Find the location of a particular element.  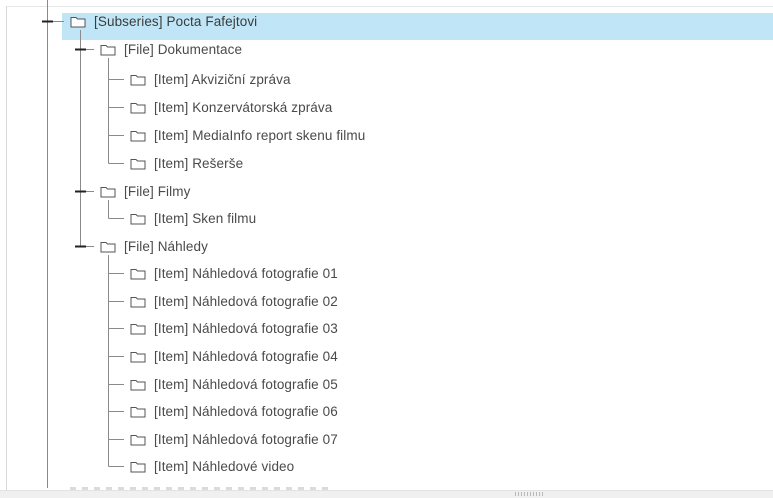

item-node: [Item] Náhledová fotografie 07 is located at coordinates (234, 440).